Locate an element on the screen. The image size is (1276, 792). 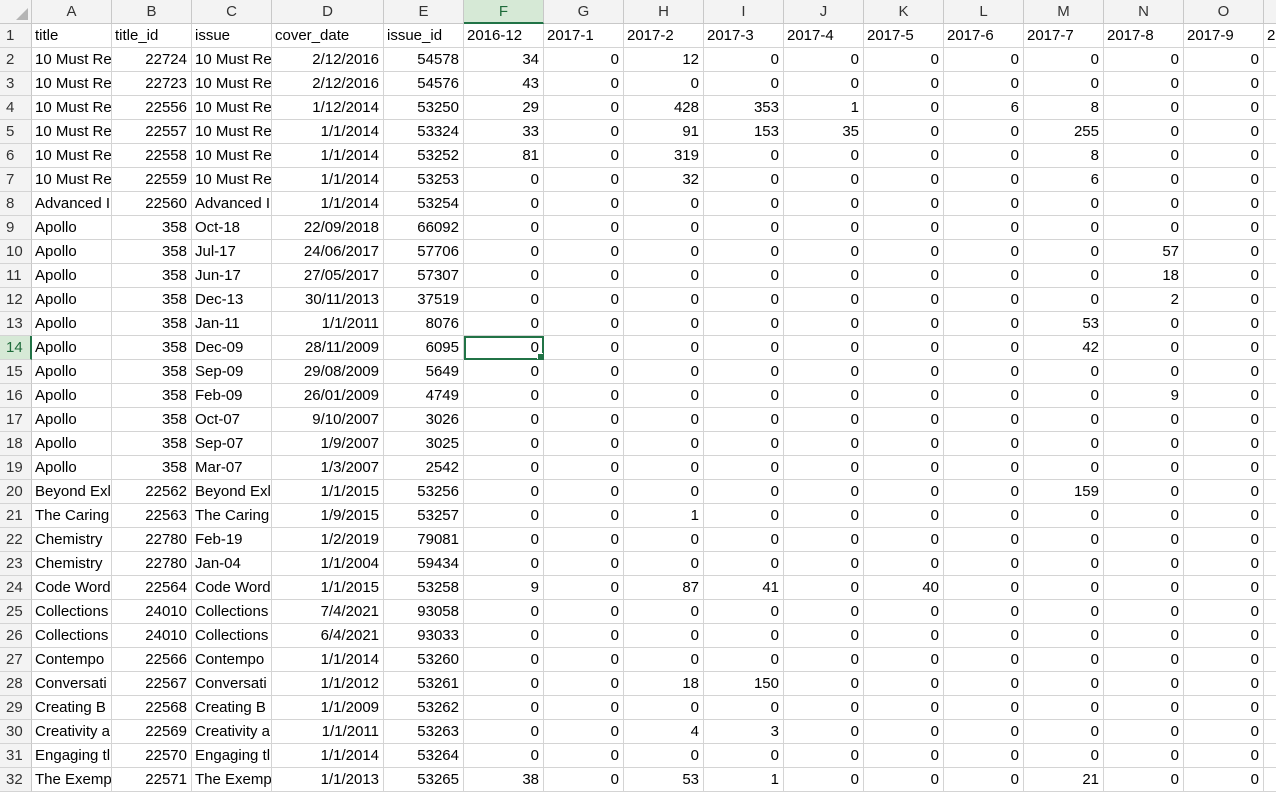
cell-e22: 79081 is located at coordinates (424, 540).